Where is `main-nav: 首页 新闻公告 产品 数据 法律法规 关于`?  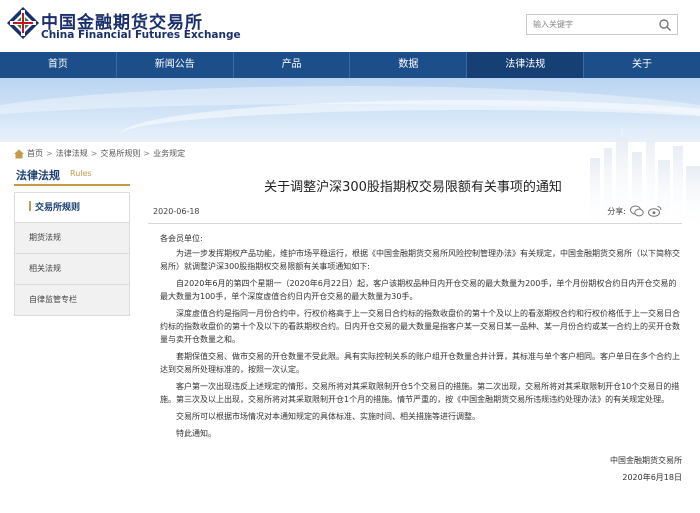 main-nav: 首页 新闻公告 产品 数据 法律法规 关于 is located at coordinates (350, 65).